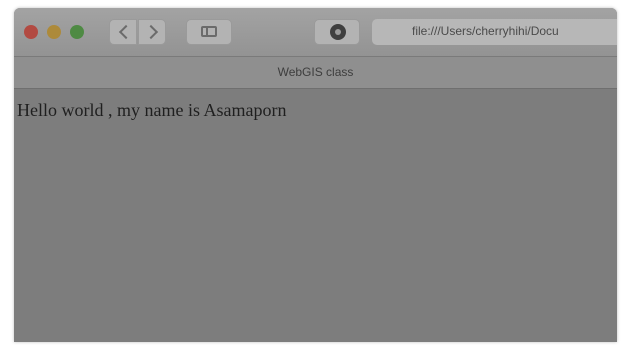  Describe the element at coordinates (77, 32) in the screenshot. I see `zoom-window-button` at that location.